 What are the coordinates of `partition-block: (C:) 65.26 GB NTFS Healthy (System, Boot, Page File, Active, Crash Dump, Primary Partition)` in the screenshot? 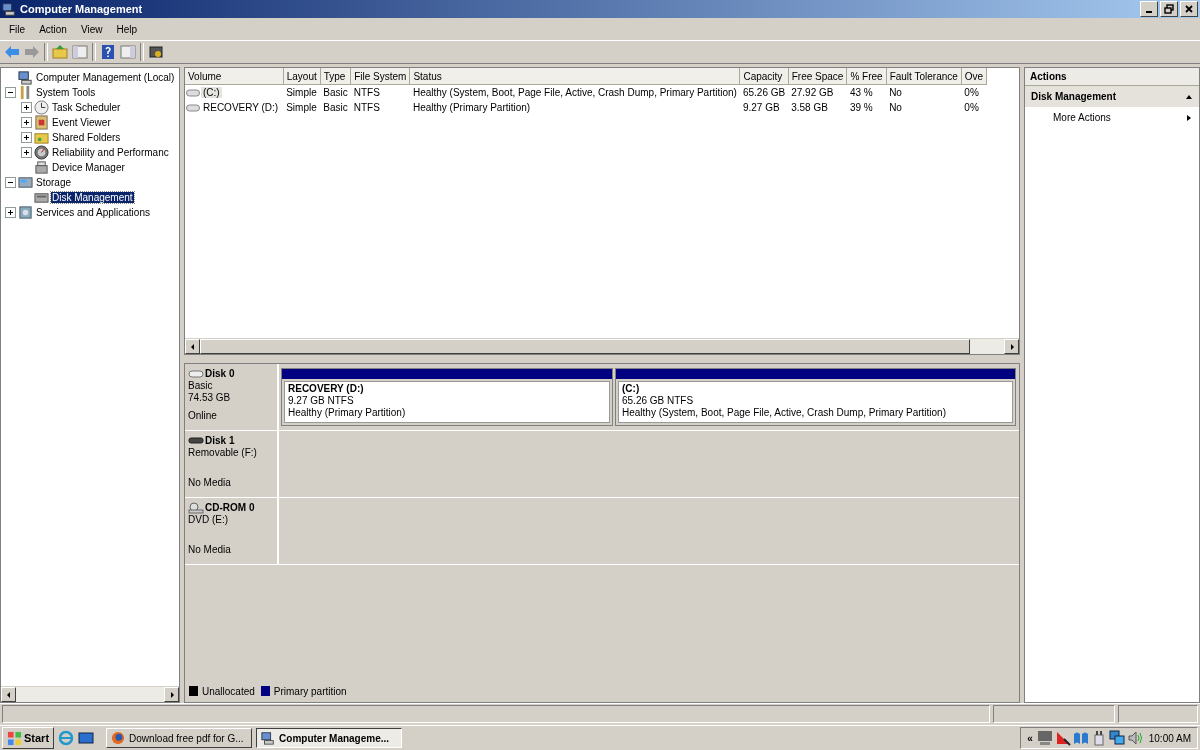 It's located at (815, 397).